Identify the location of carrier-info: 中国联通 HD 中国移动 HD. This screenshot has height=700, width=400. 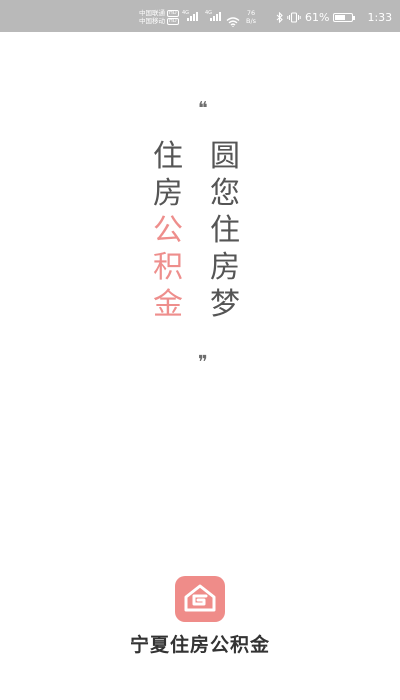
(159, 17).